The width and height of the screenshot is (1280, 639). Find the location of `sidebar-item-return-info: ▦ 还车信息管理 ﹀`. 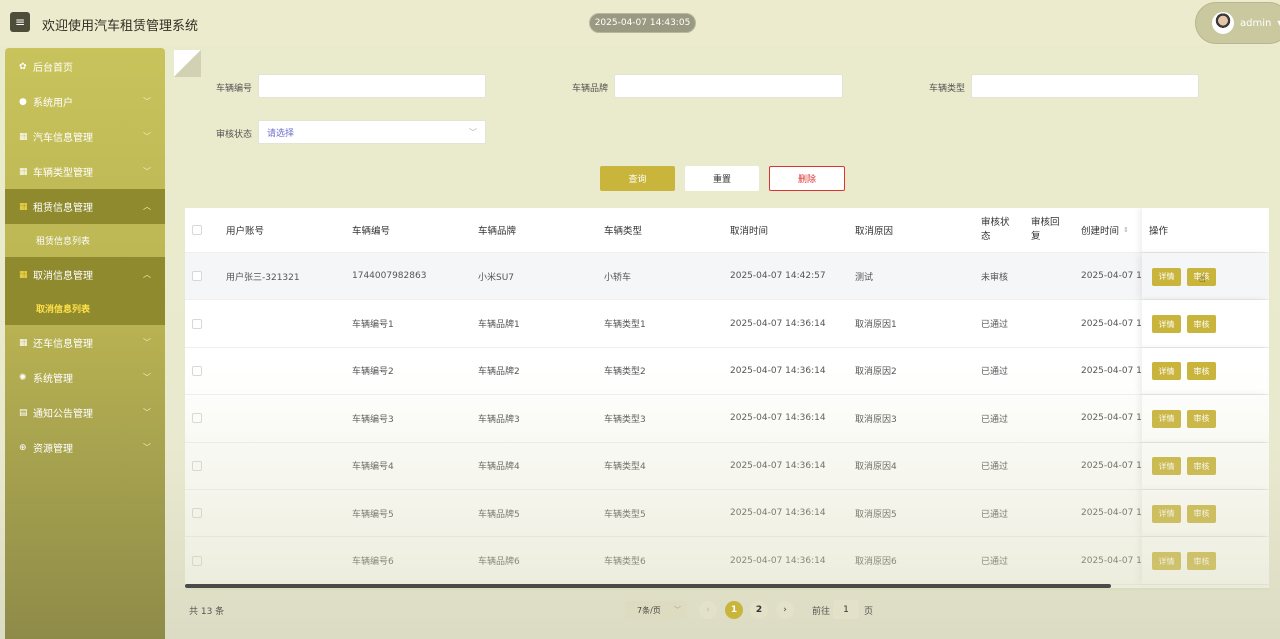

sidebar-item-return-info: ▦ 还车信息管理 ﹀ is located at coordinates (85, 342).